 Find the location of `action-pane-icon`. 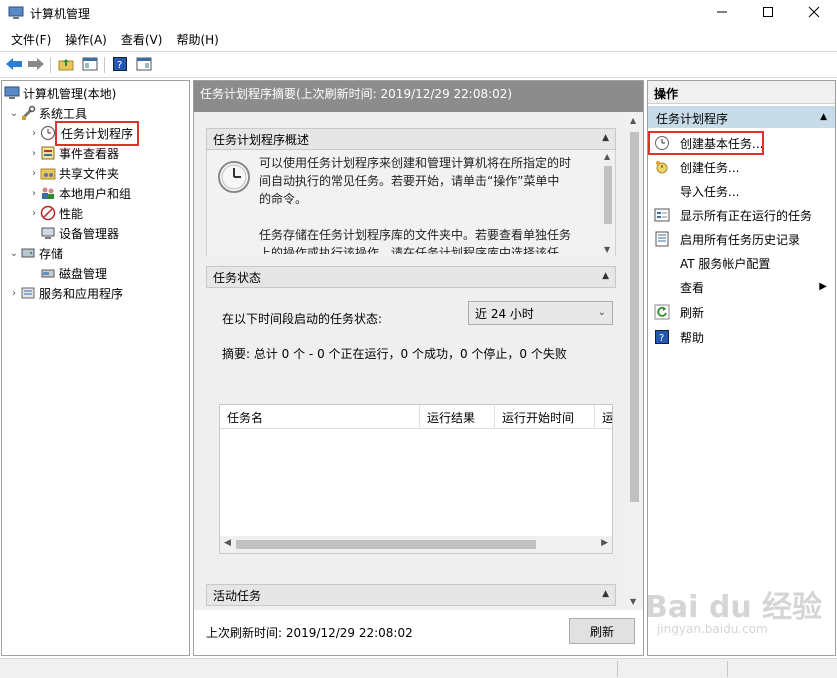

action-pane-icon is located at coordinates (144, 65).